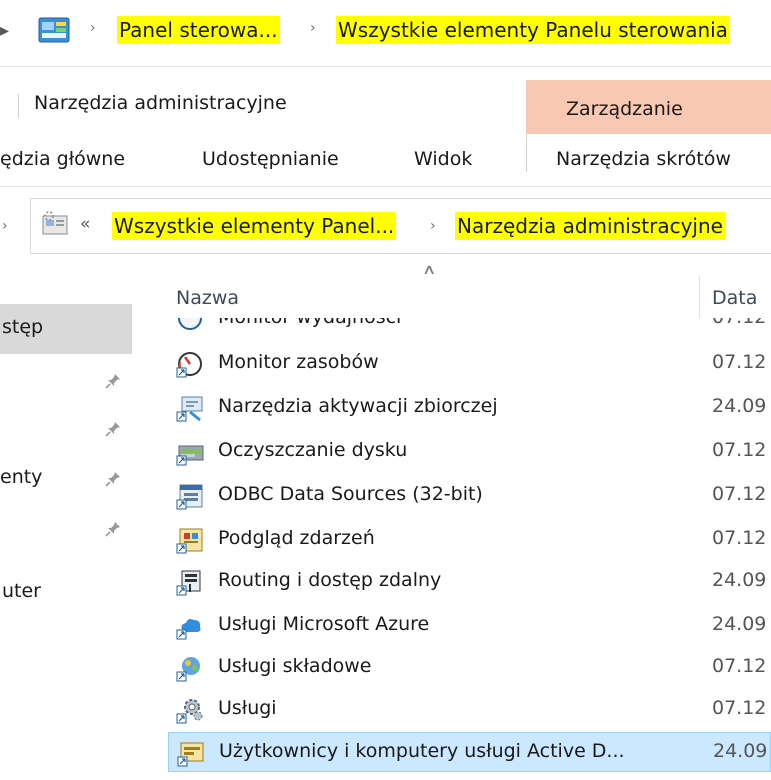 This screenshot has height=780, width=771. Describe the element at coordinates (469, 540) in the screenshot. I see `list-item: Podgląd zdarzeń 07.12` at that location.